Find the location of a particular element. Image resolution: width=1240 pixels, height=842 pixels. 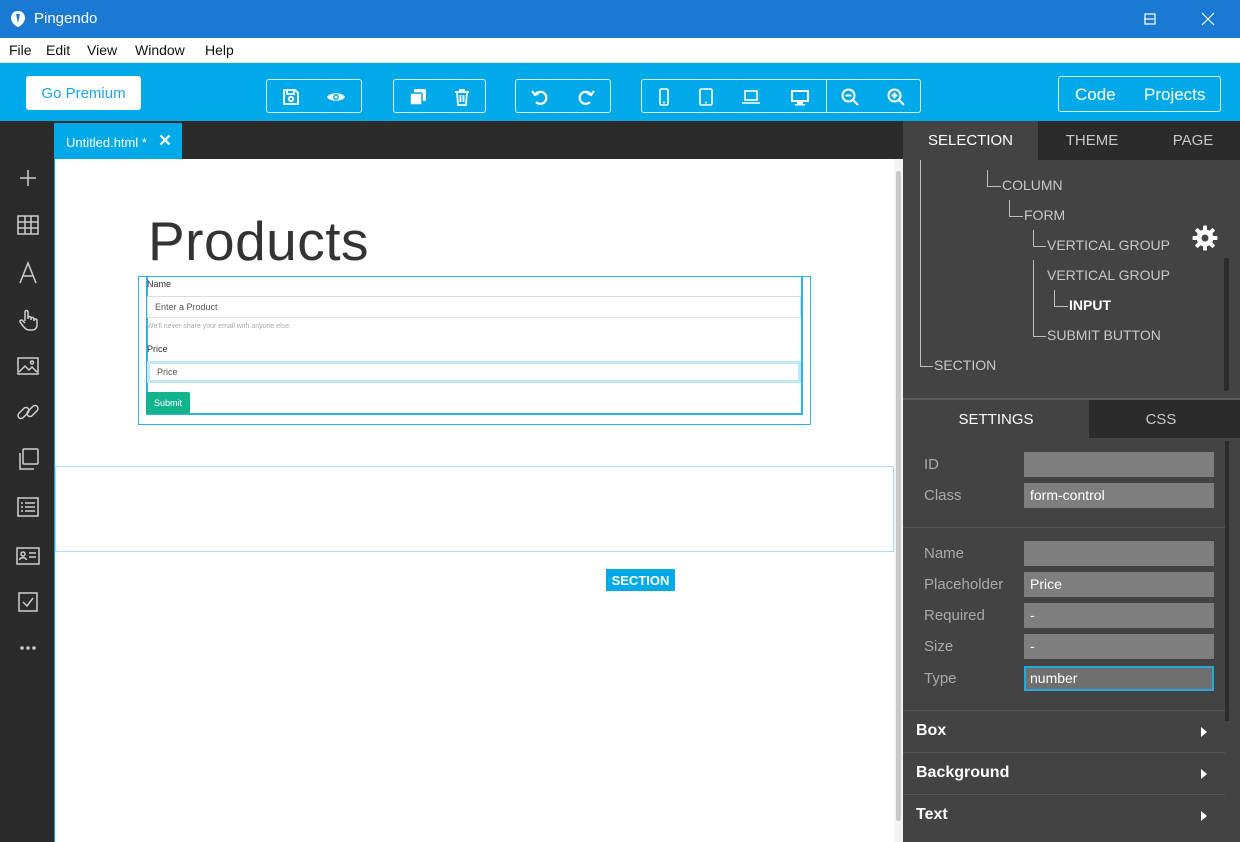

media-components-button is located at coordinates (28, 366).